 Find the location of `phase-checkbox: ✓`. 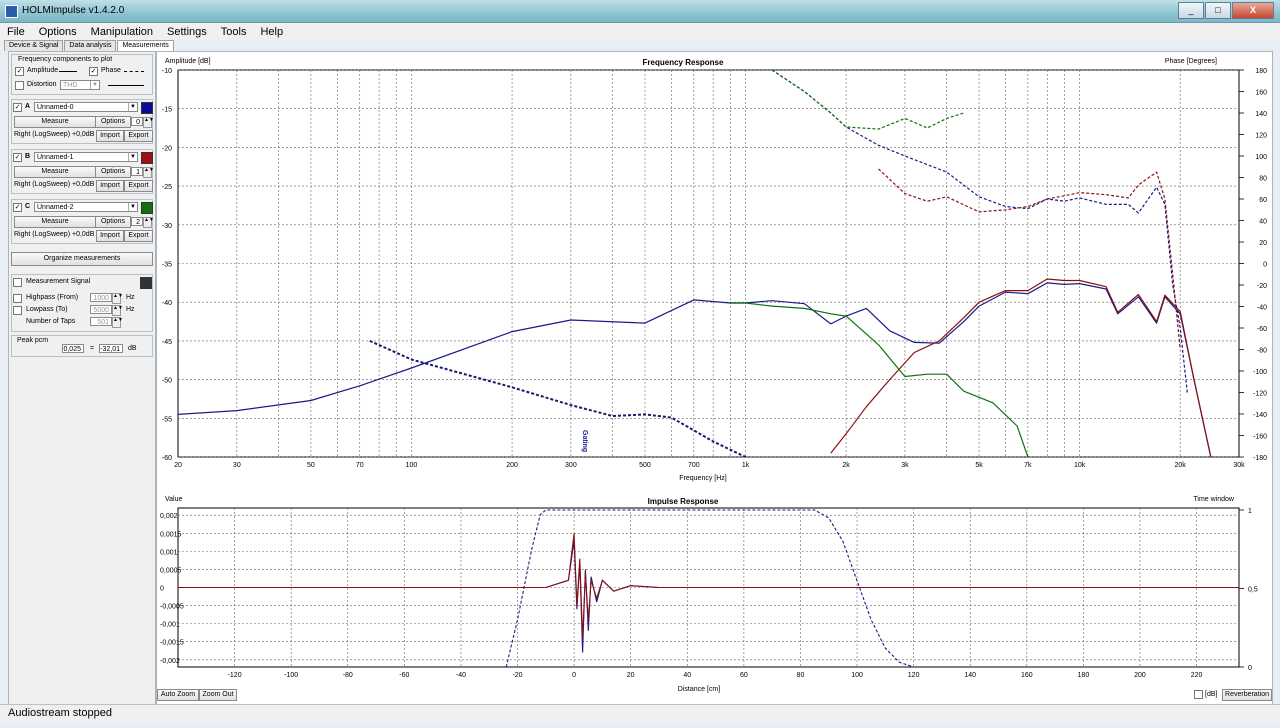

phase-checkbox: ✓ is located at coordinates (93, 71).